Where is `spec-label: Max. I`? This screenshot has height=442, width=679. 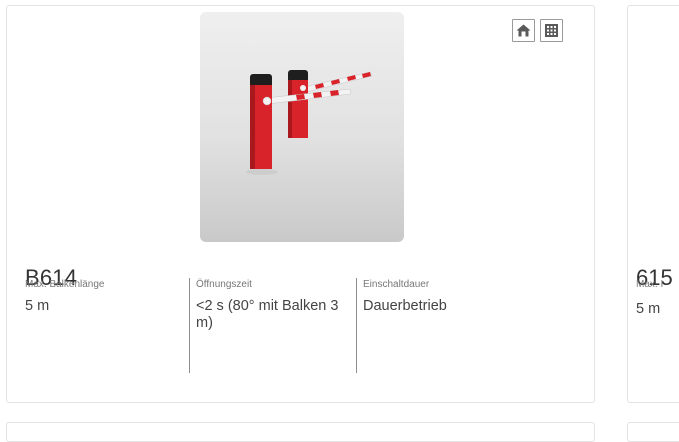 spec-label: Max. I is located at coordinates (650, 284).